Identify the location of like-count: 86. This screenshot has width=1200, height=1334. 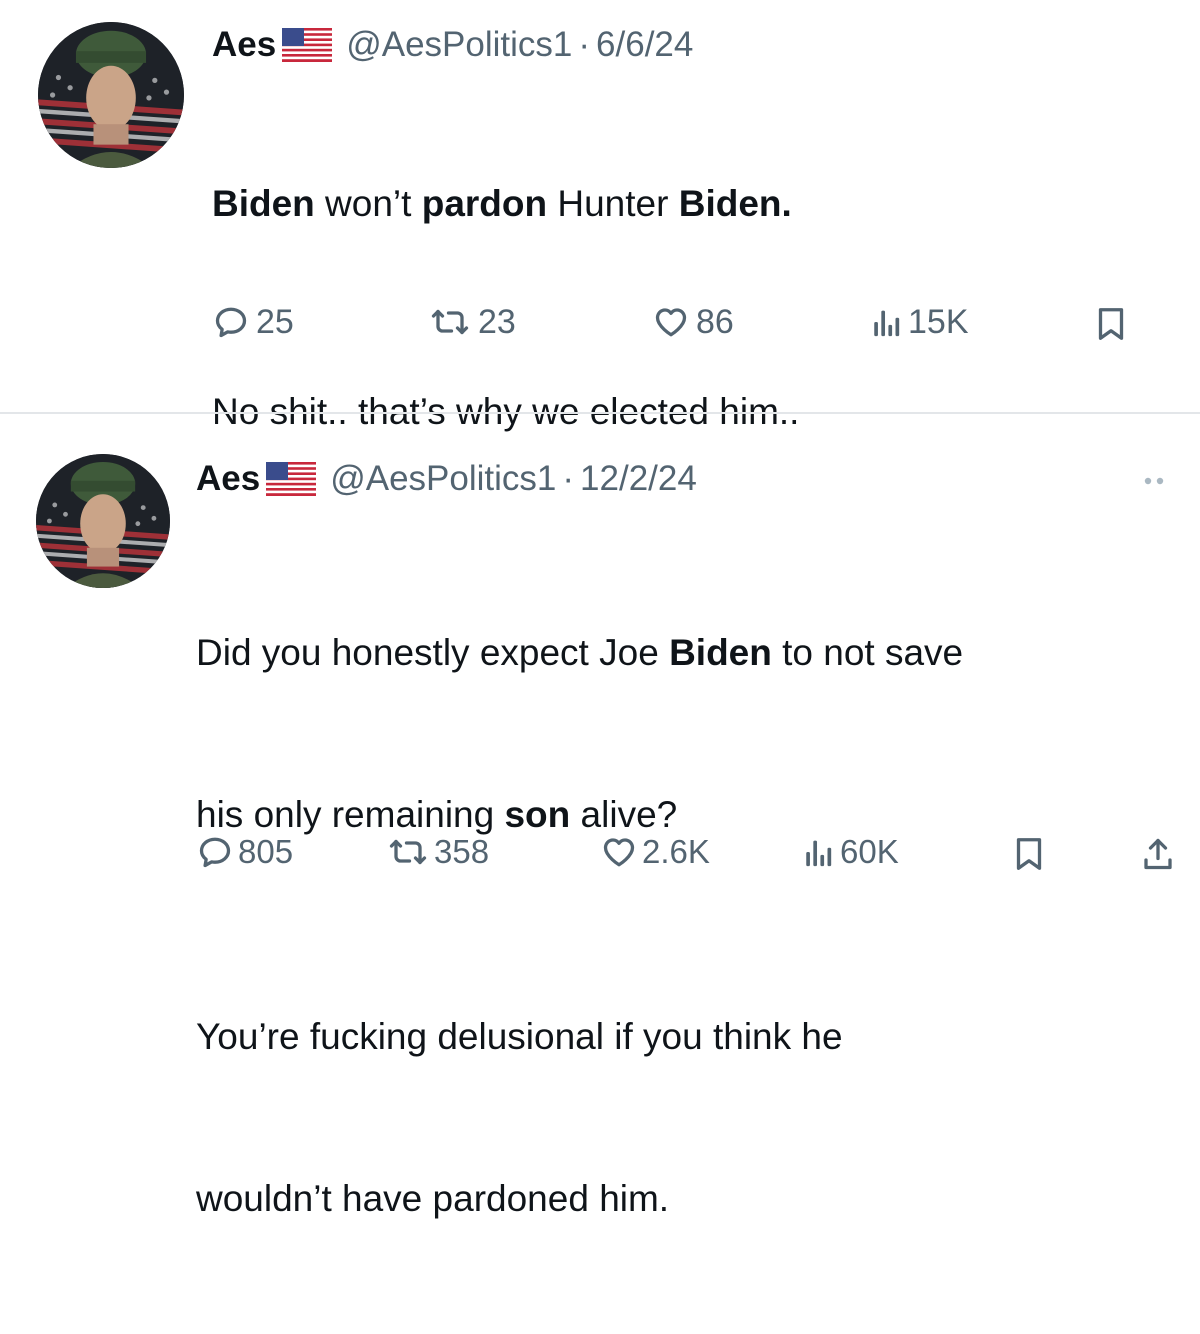
(715, 321).